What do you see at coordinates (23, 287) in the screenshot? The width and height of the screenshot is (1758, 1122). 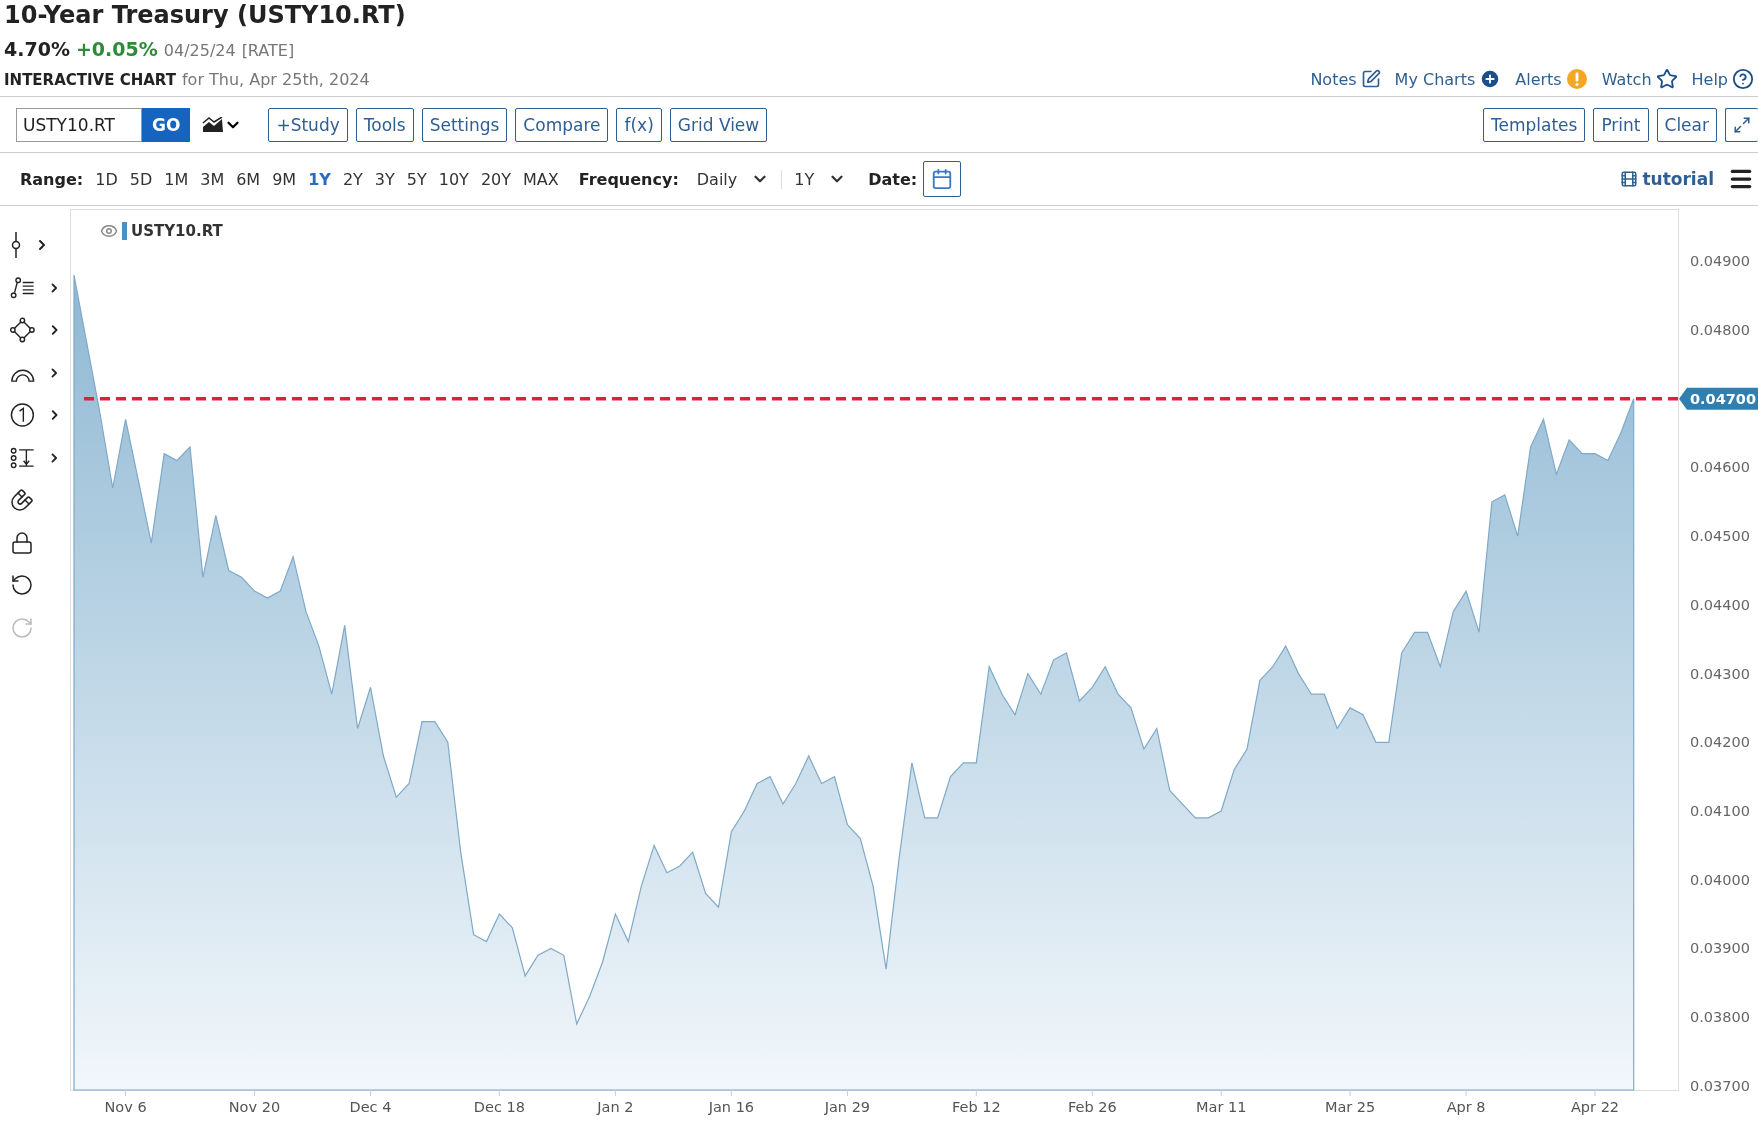 I see `line-list-icon` at bounding box center [23, 287].